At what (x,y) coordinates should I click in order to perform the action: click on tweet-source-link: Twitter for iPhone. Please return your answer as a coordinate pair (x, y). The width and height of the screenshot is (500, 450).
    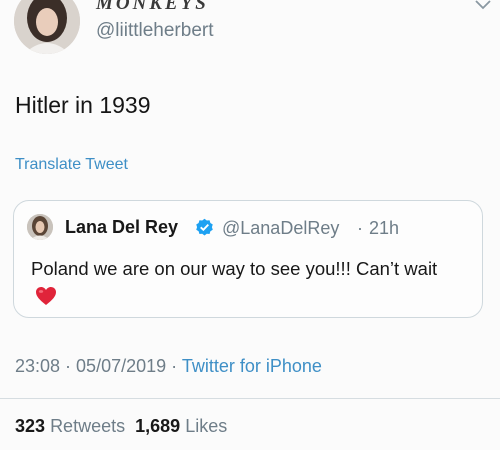
    Looking at the image, I should click on (252, 366).